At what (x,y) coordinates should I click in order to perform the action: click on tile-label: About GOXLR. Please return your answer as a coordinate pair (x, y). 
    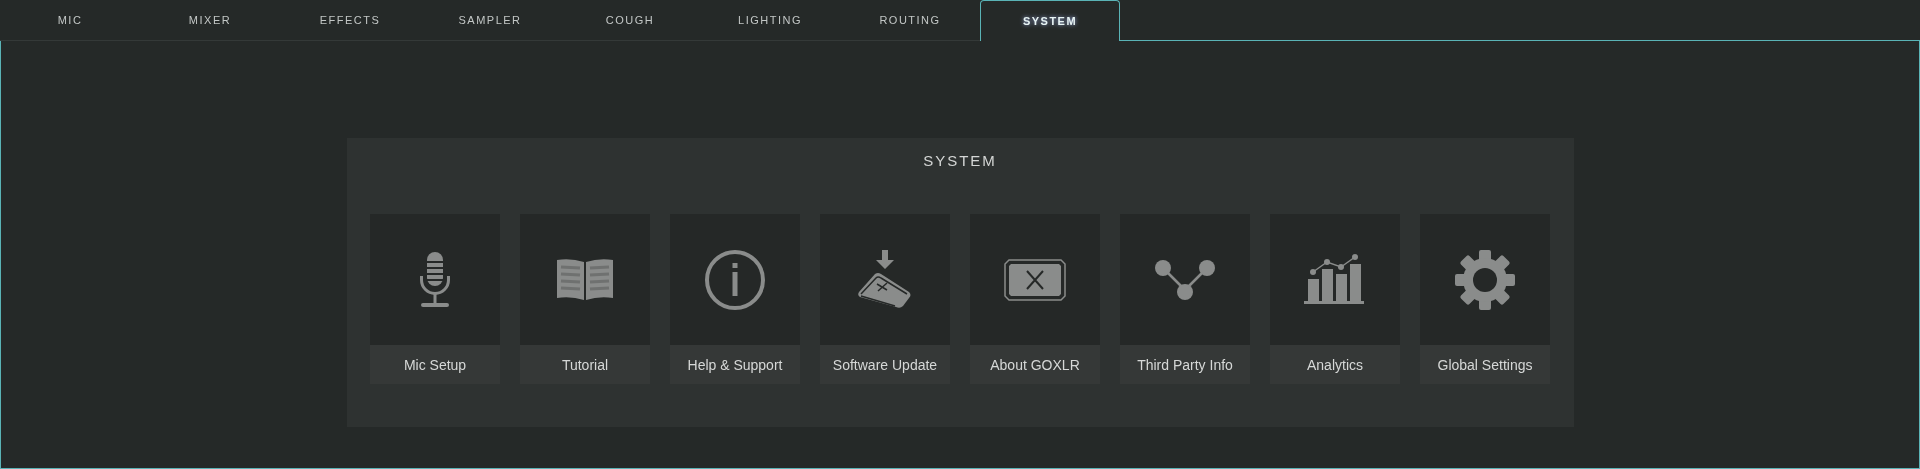
    Looking at the image, I should click on (1035, 364).